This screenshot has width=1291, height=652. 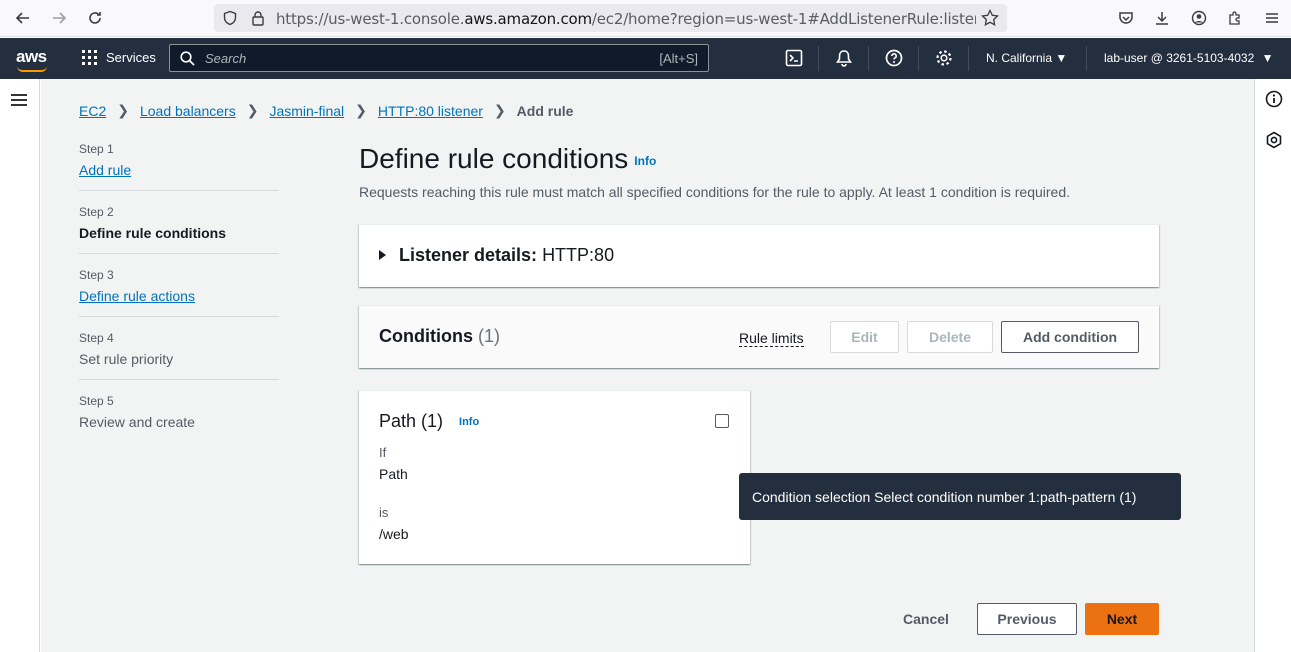 I want to click on add-condition-button: Add condition, so click(x=1070, y=337).